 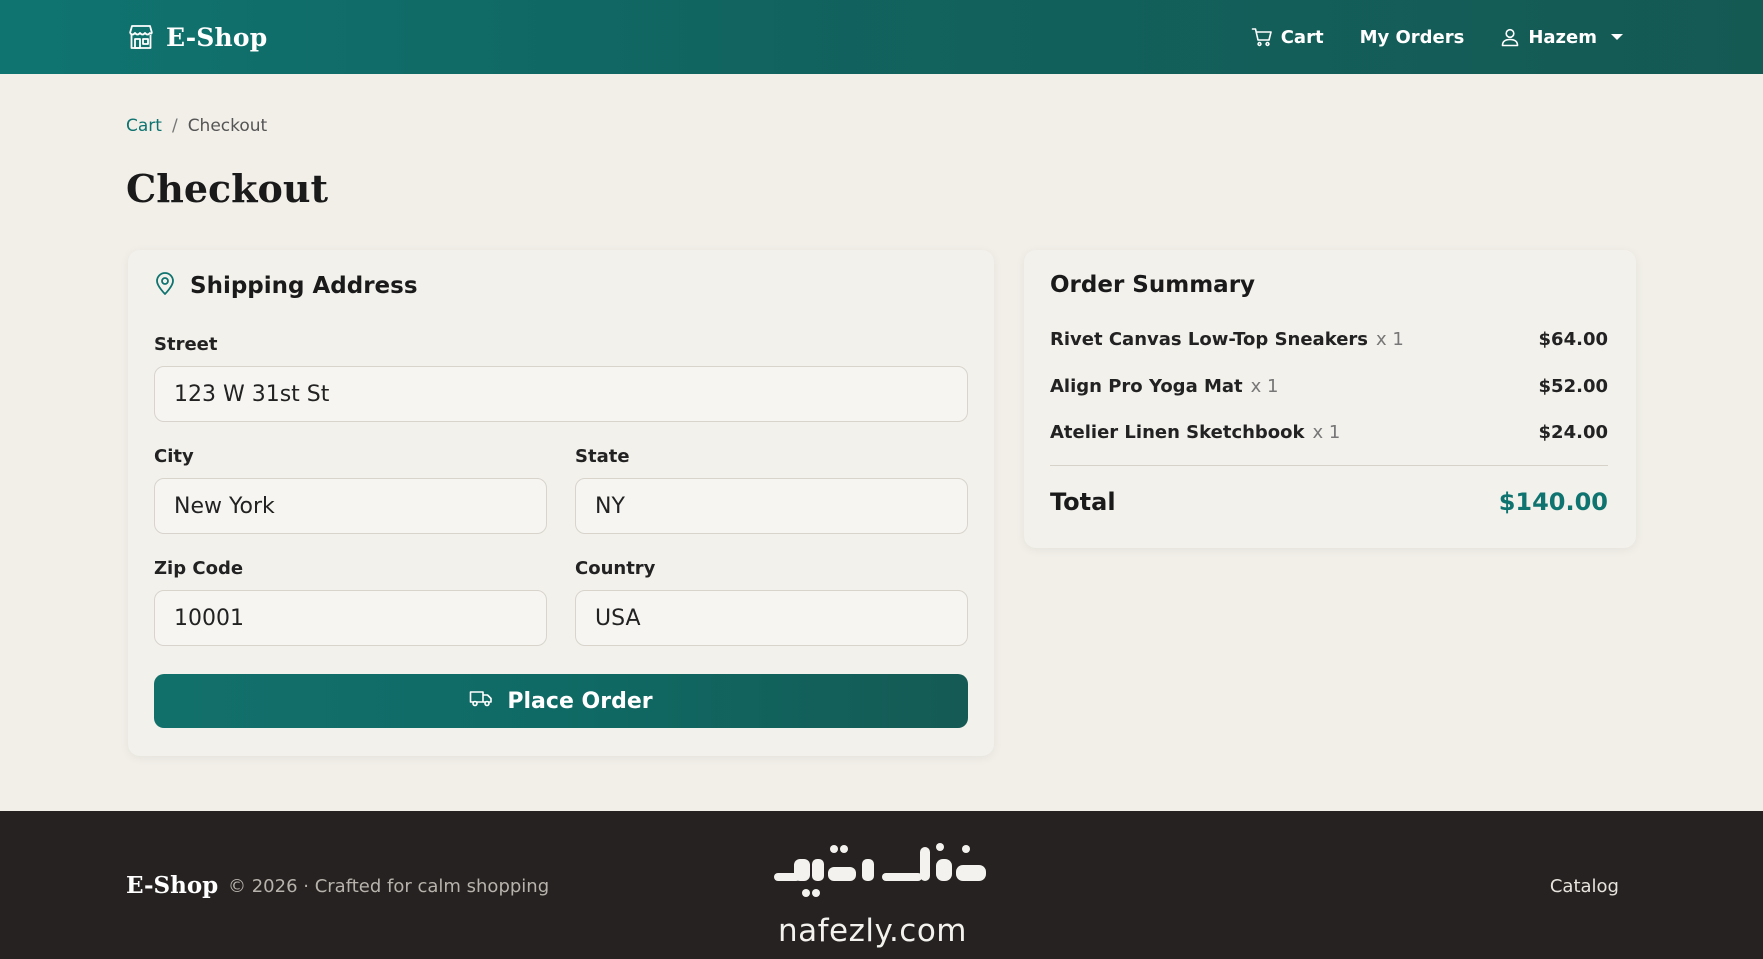 I want to click on svg-text: nafezly.com, so click(x=872, y=931).